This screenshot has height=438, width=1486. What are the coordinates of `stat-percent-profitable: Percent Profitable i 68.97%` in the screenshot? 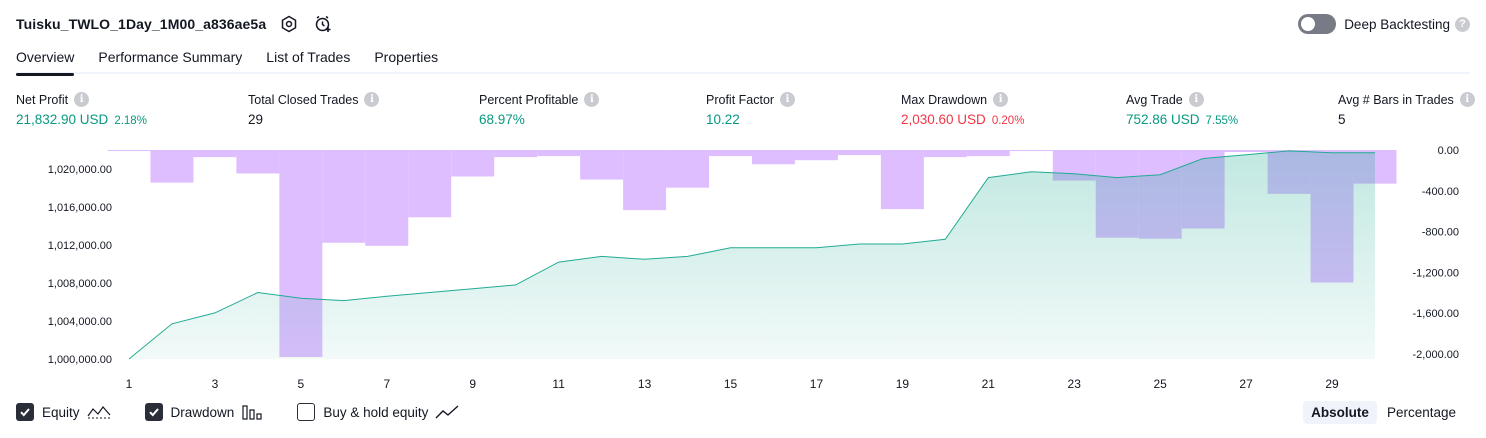 It's located at (539, 109).